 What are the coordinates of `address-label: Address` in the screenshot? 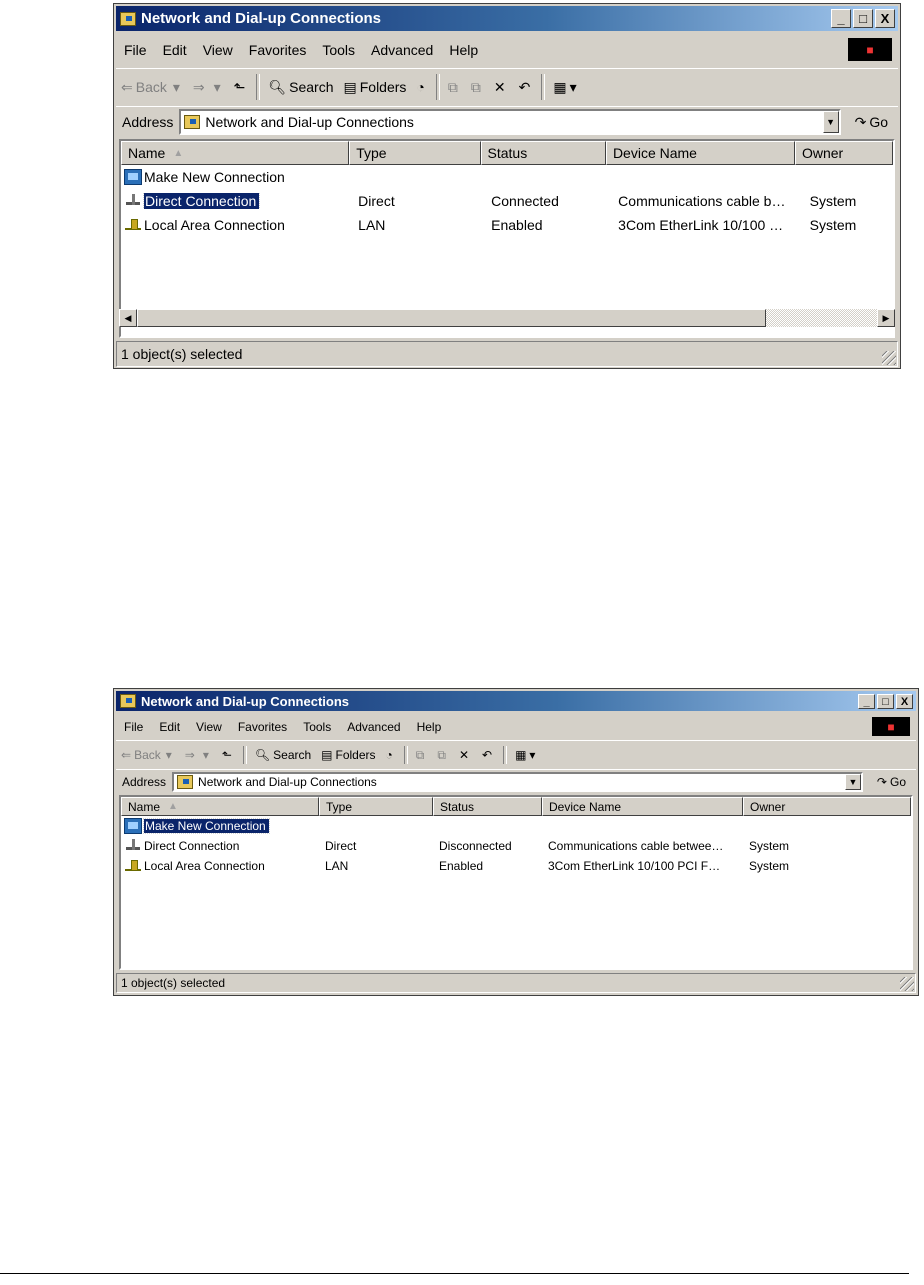 It's located at (144, 782).